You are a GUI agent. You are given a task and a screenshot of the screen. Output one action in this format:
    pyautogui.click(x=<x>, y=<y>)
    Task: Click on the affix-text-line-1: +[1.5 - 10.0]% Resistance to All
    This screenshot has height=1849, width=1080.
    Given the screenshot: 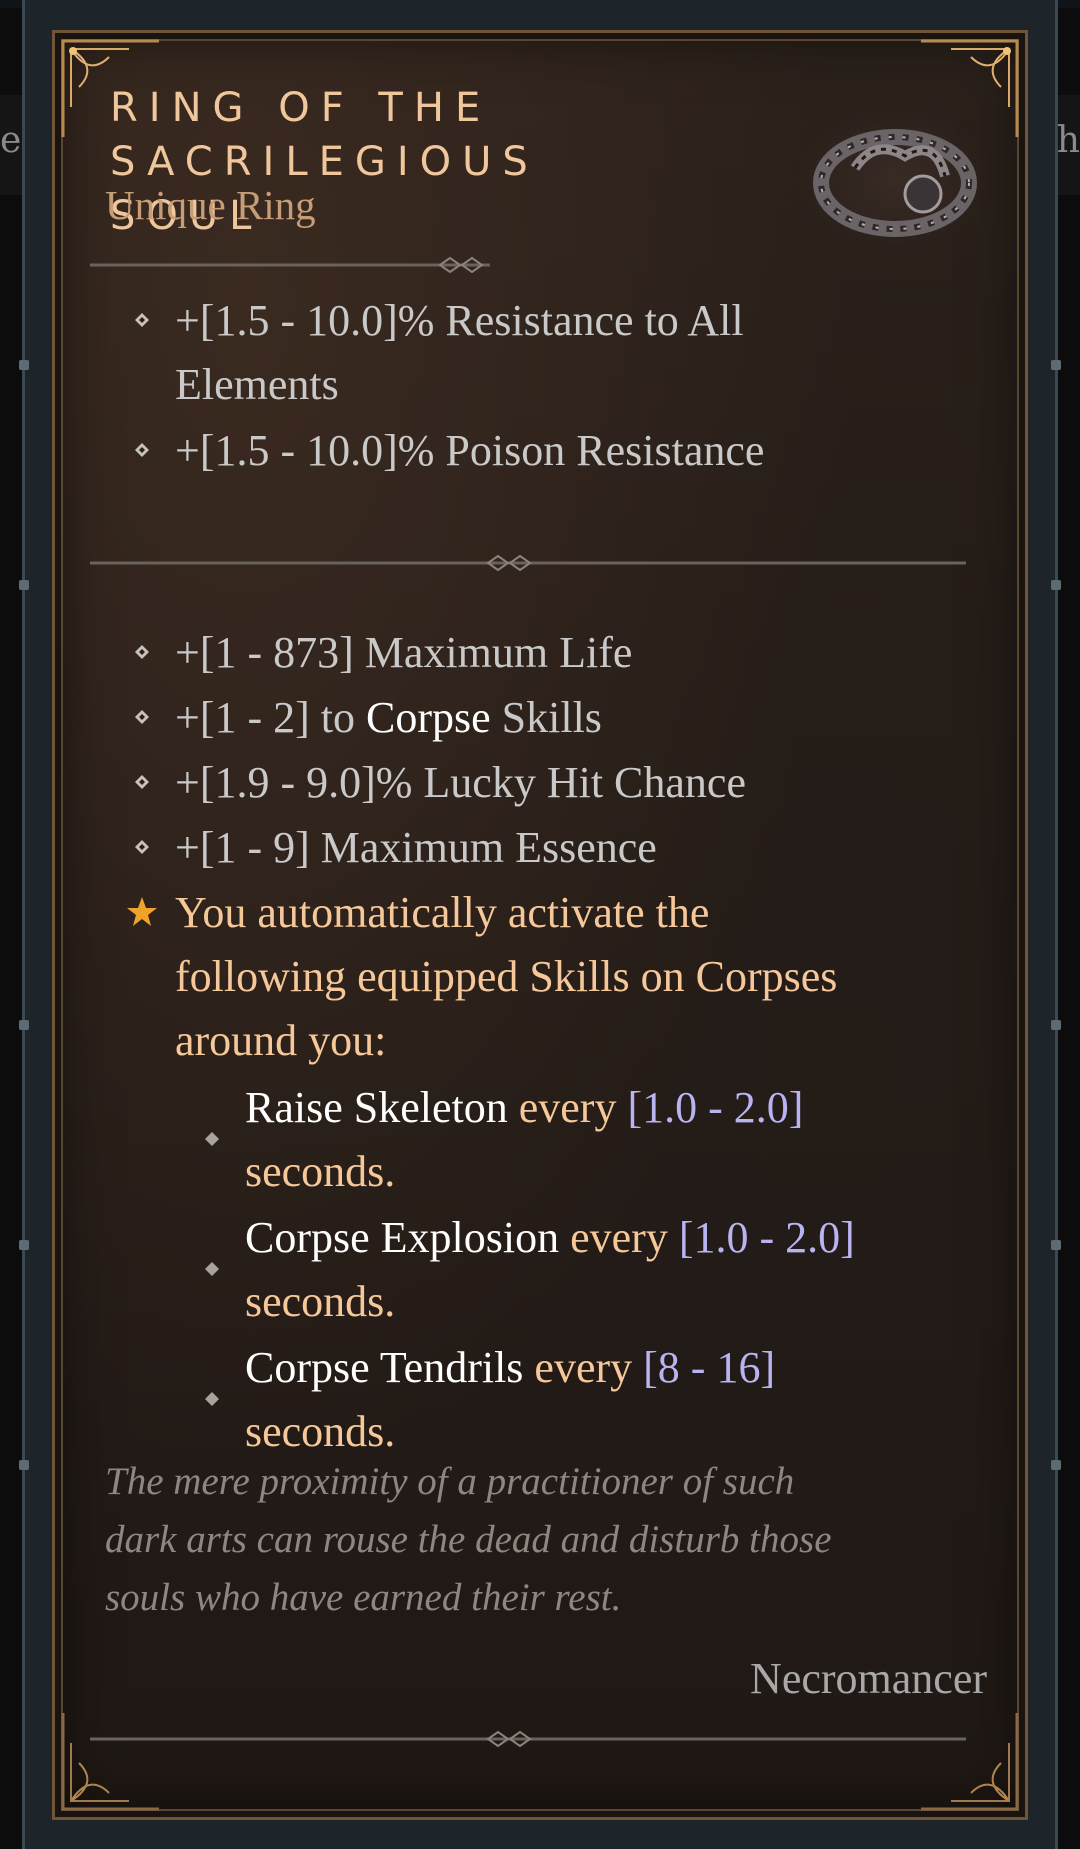 What is the action you would take?
    pyautogui.click(x=459, y=320)
    